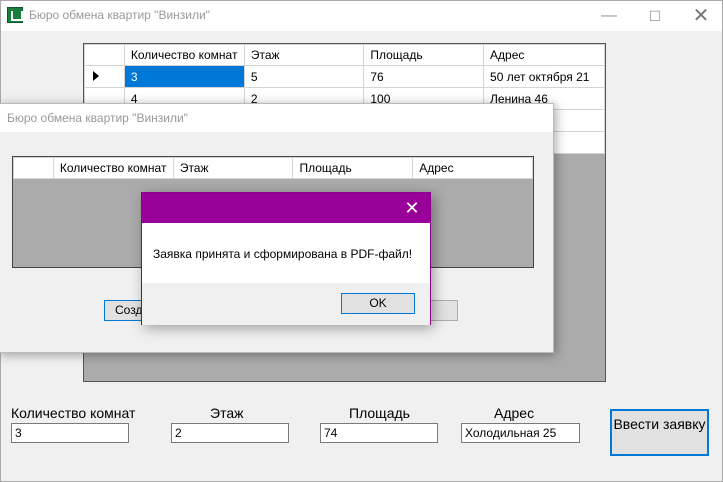 The height and width of the screenshot is (482, 723). I want to click on floor-field: 2, so click(230, 433).